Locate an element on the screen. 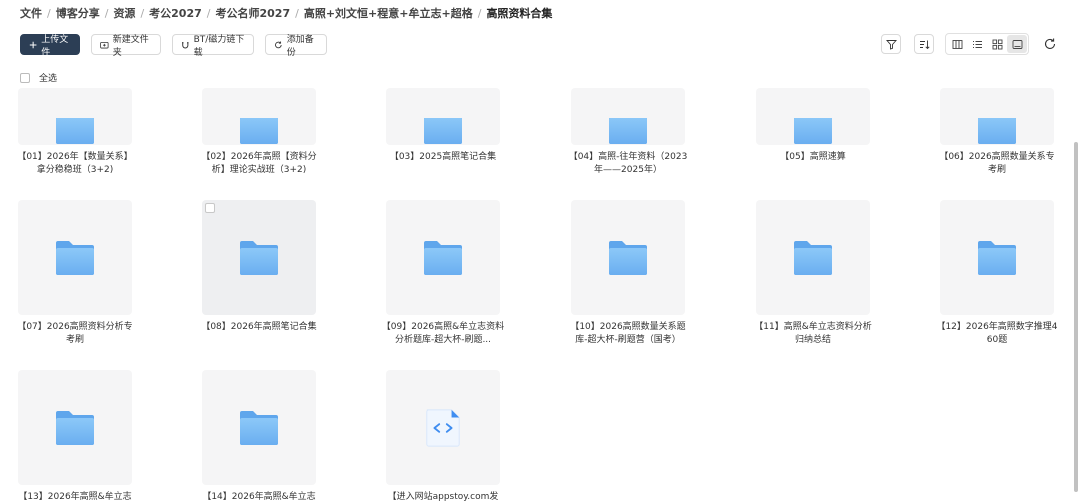 The image size is (1080, 504). sort-icon is located at coordinates (924, 44).